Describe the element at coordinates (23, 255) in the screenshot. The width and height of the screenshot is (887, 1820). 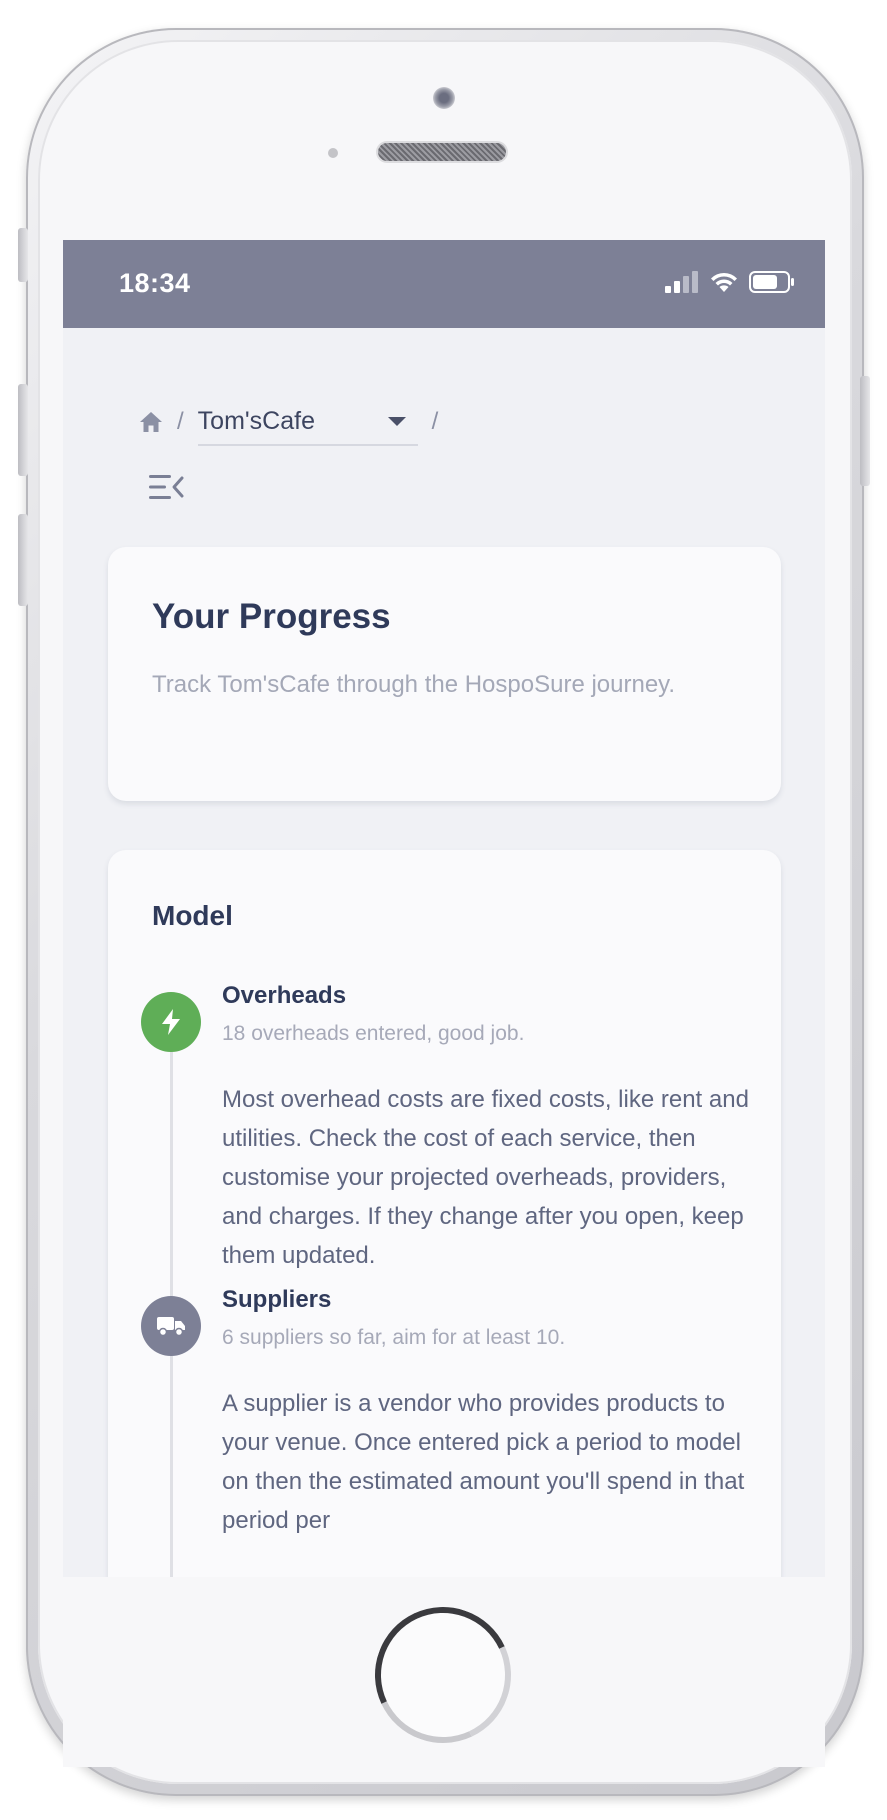
I see `silent-switch` at that location.